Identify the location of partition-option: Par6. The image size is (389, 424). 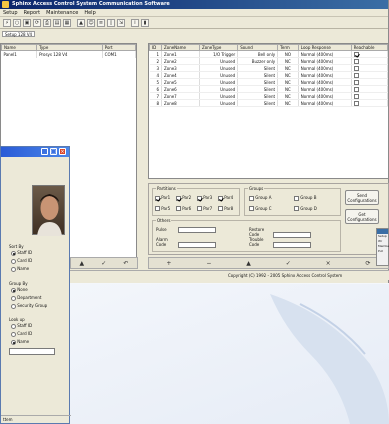
(186, 208).